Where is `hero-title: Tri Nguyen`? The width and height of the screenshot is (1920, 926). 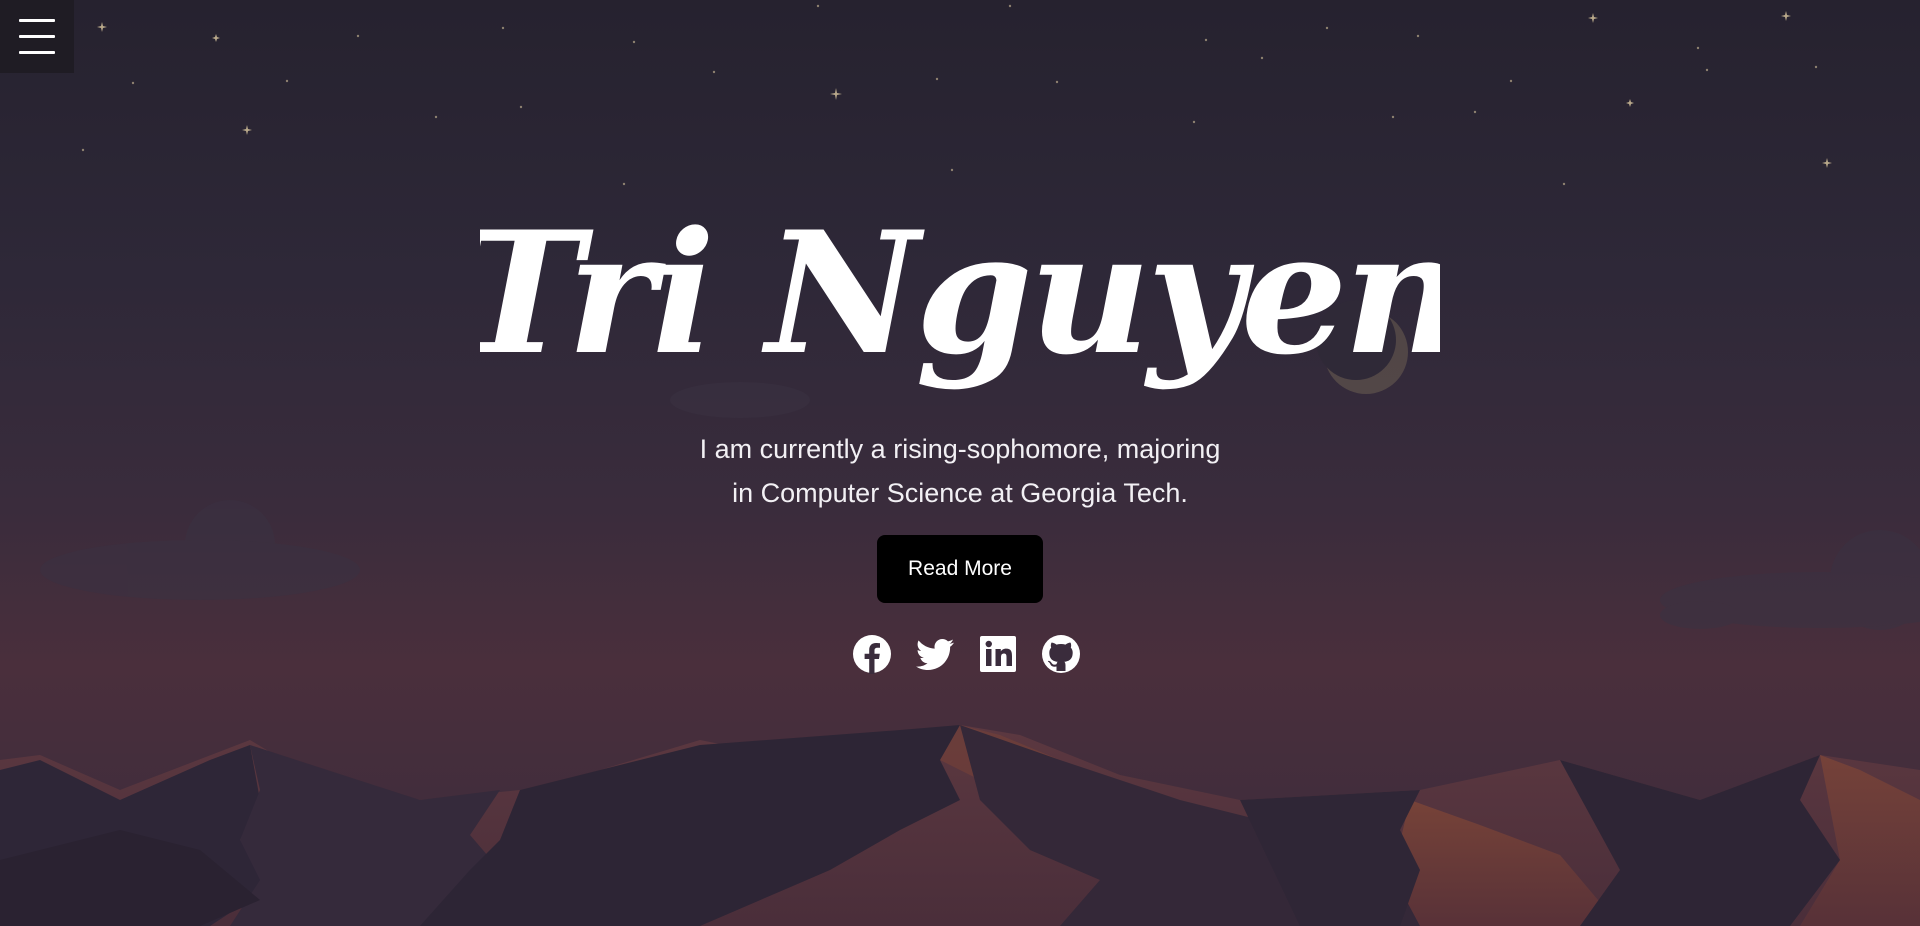 hero-title: Tri Nguyen is located at coordinates (960, 293).